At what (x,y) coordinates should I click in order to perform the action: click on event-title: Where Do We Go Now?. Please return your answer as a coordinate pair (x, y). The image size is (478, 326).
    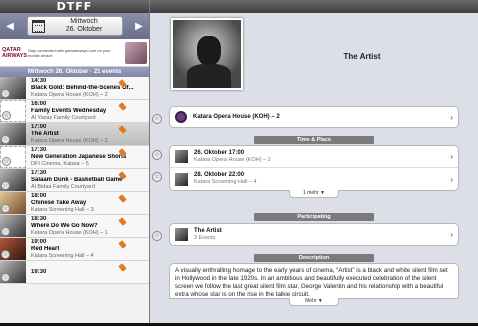
    Looking at the image, I should click on (64, 225).